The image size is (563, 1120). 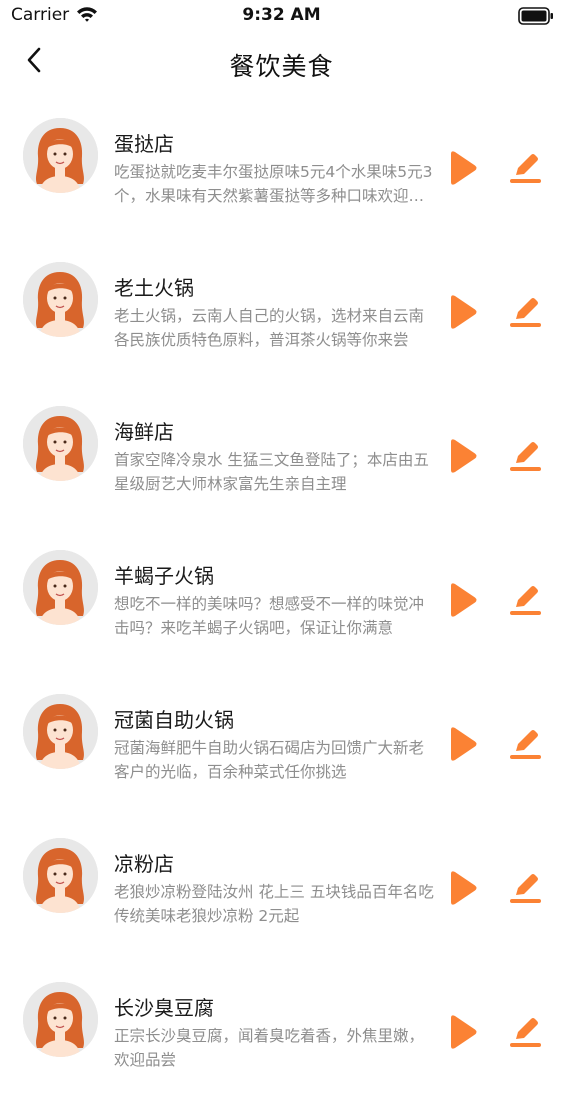 What do you see at coordinates (144, 144) in the screenshot?
I see `item-title: 蛋挞店` at bounding box center [144, 144].